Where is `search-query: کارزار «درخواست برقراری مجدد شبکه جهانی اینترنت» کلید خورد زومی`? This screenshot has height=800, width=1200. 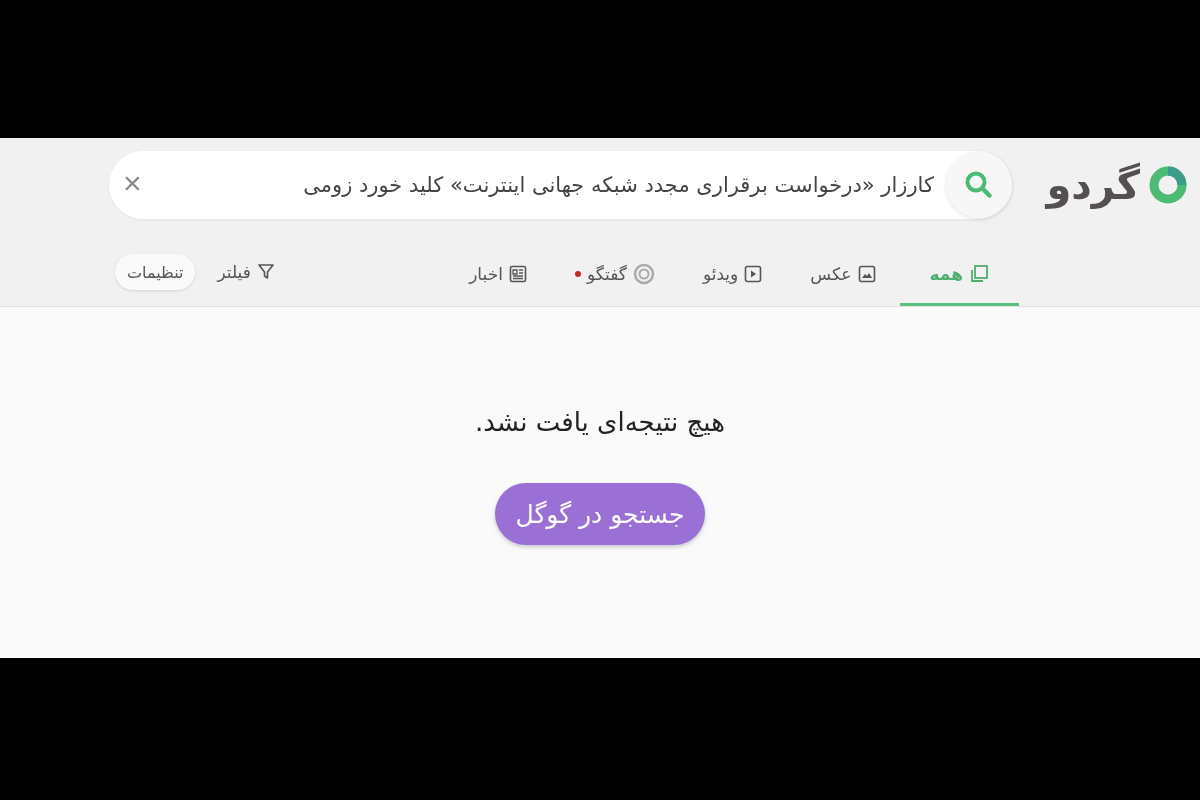 search-query: کارزار «درخواست برقراری مجدد شبکه جهانی اینترنت» کلید خورد زومی is located at coordinates (618, 185).